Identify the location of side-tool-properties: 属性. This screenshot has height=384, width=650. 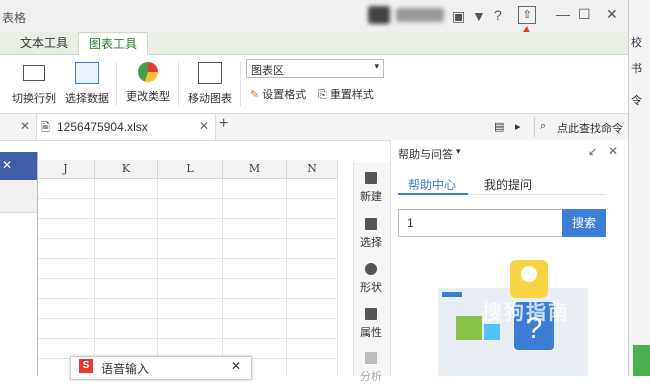
(371, 324).